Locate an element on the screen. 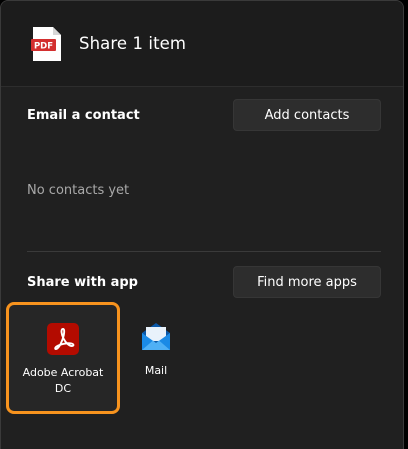 This screenshot has height=449, width=408. find-more-apps-button: Find more apps is located at coordinates (307, 282).